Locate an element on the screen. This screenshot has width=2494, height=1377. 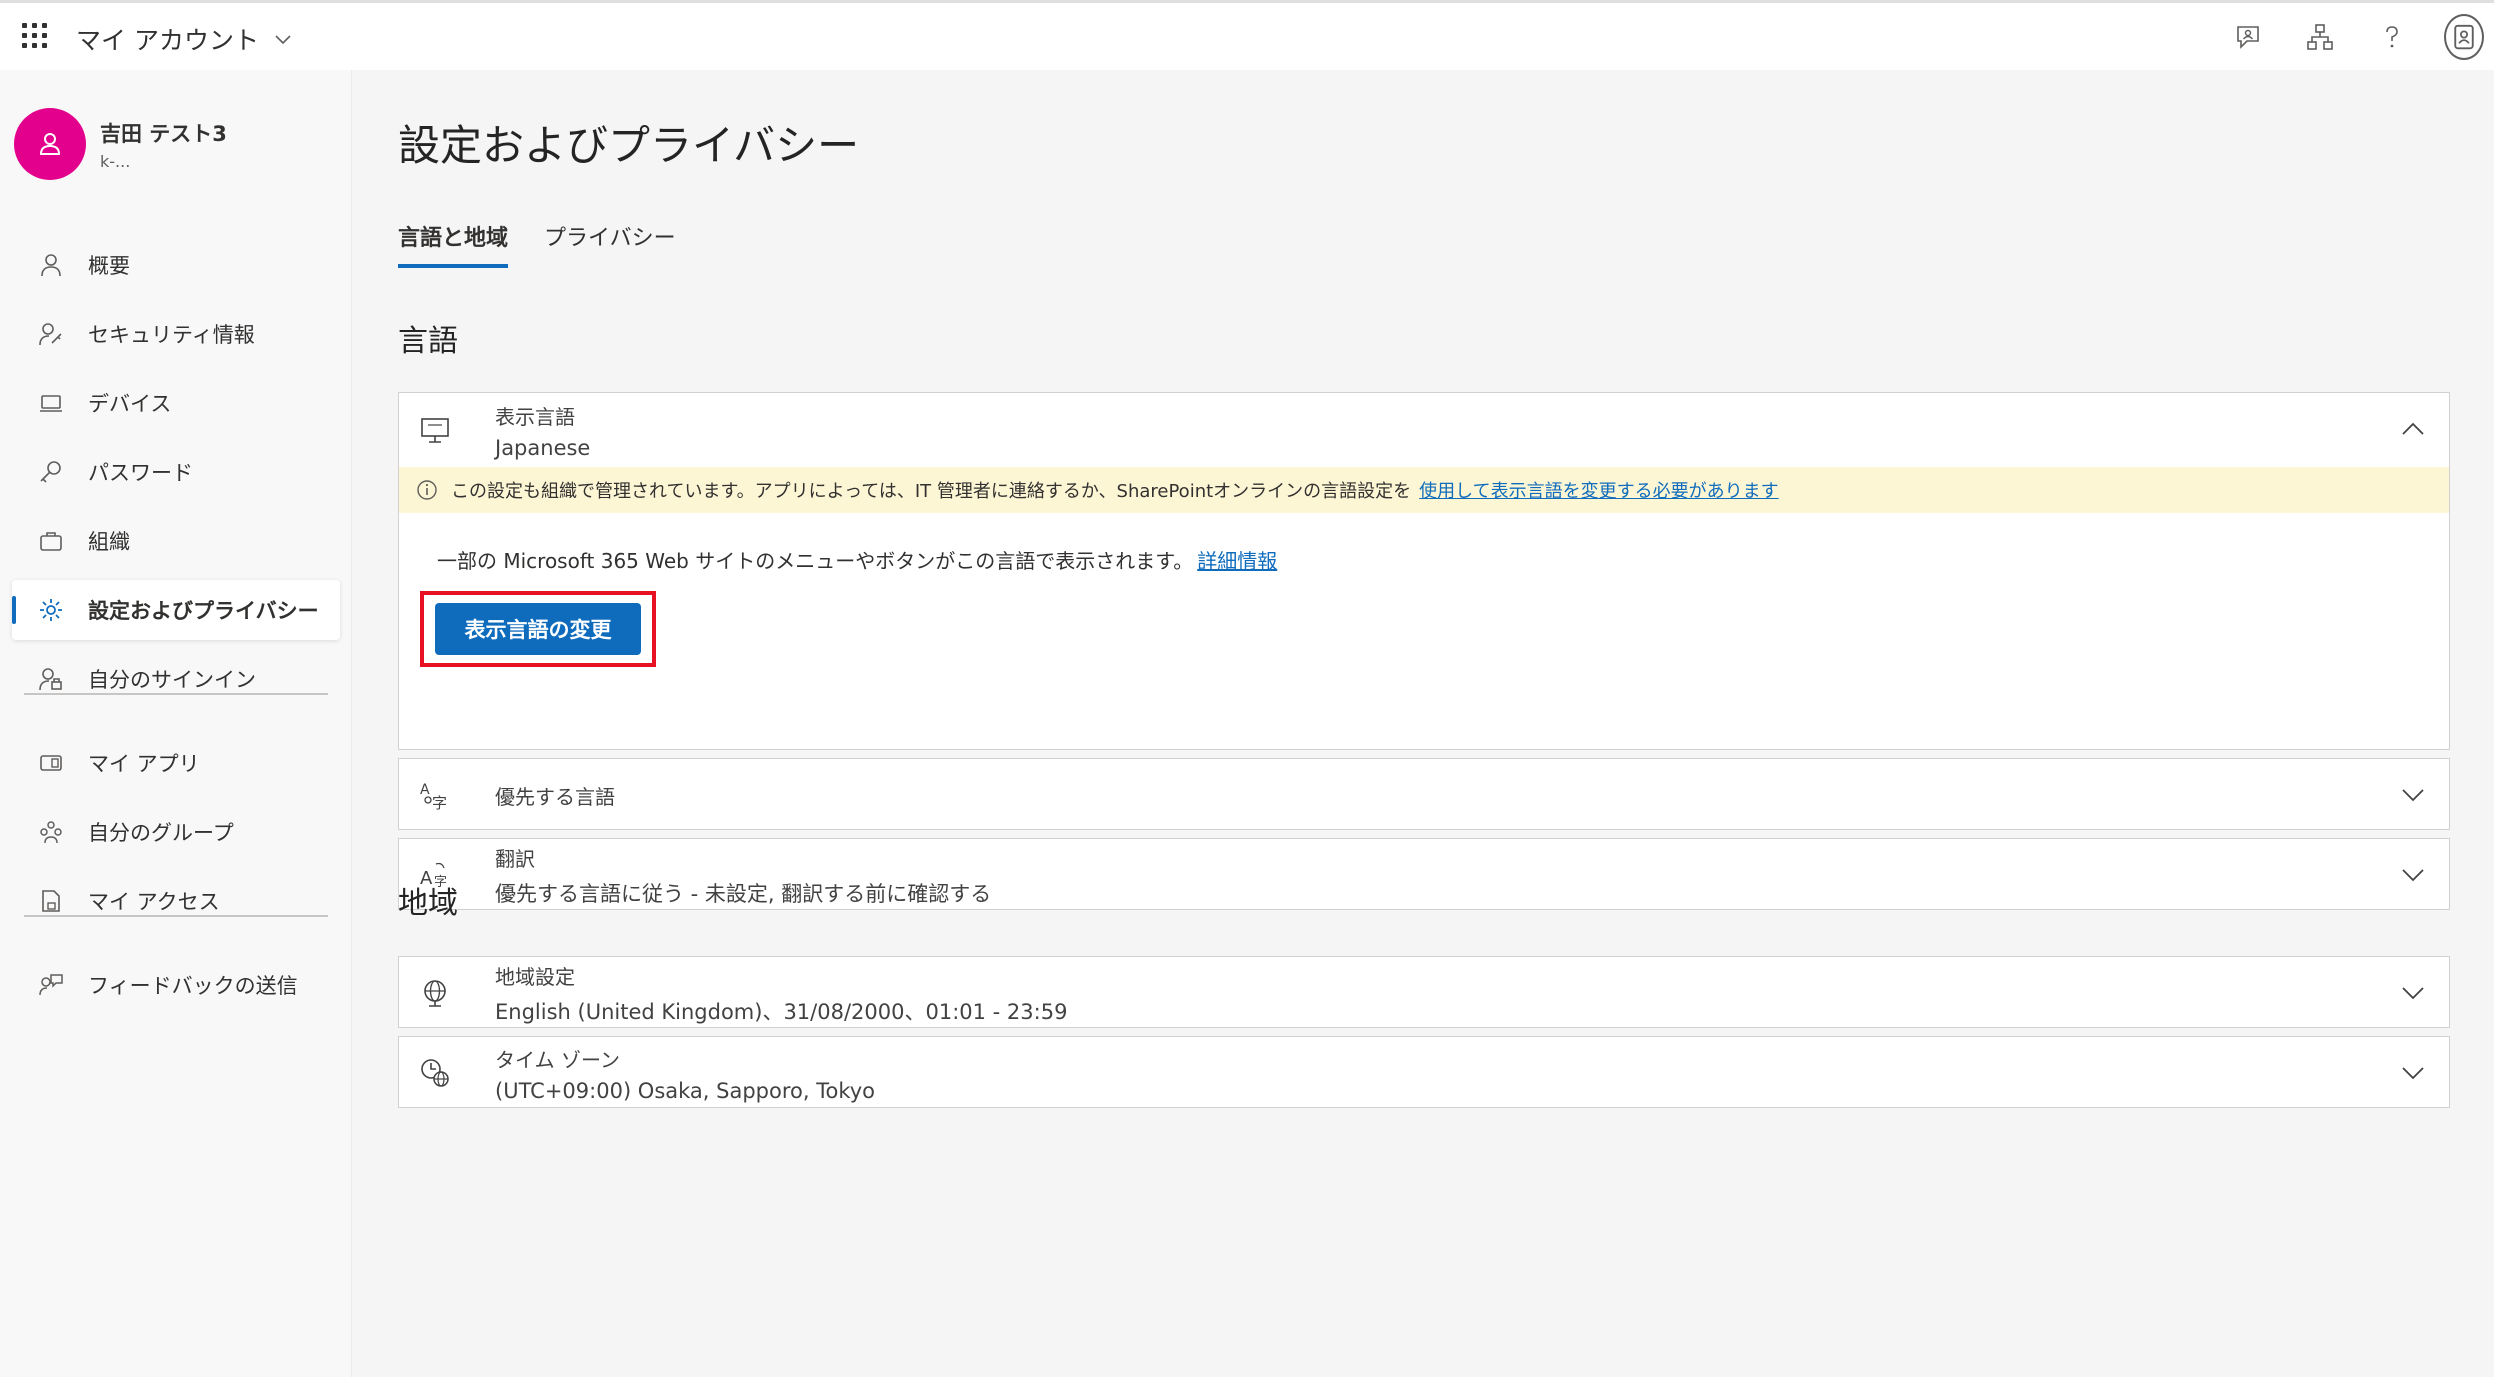
translation-panel: A字 翻訳 優先する言語に従う - 未設定, 翻訳する前に確認する is located at coordinates (1424, 874).